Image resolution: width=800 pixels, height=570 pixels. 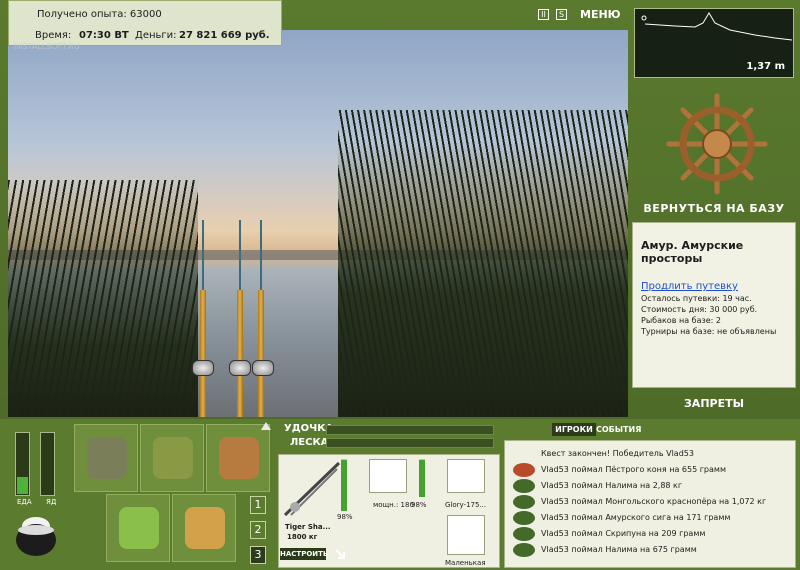 What do you see at coordinates (692, 252) in the screenshot?
I see `location-title: Амур. Амурские просторы` at bounding box center [692, 252].